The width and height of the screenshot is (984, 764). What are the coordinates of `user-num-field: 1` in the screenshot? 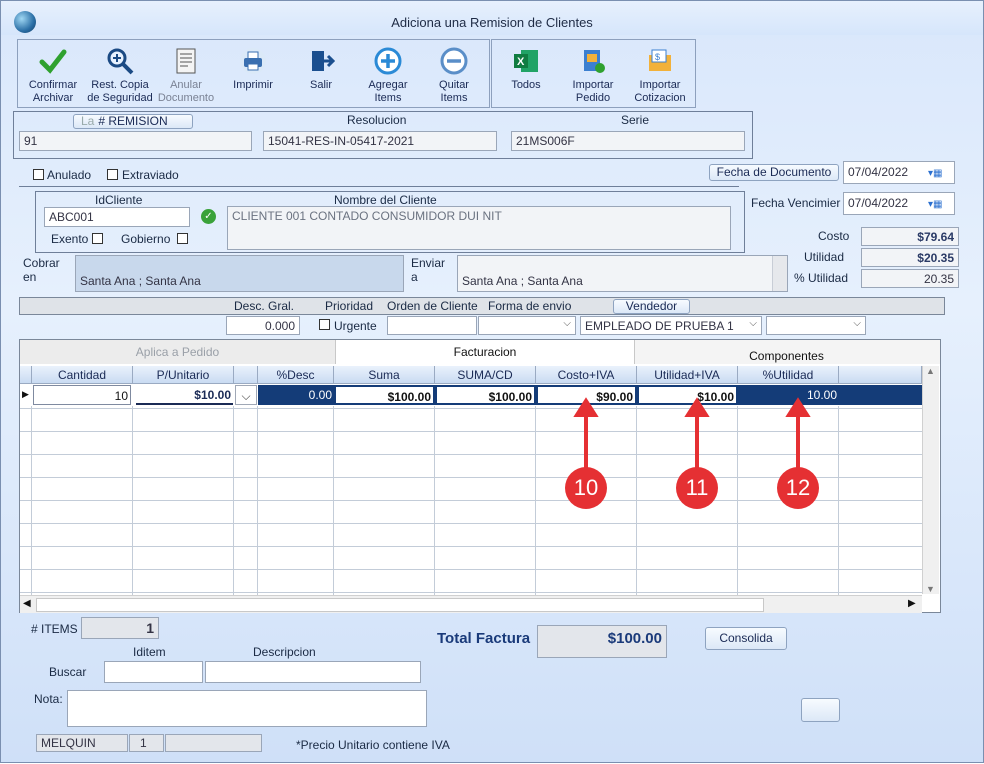 It's located at (146, 743).